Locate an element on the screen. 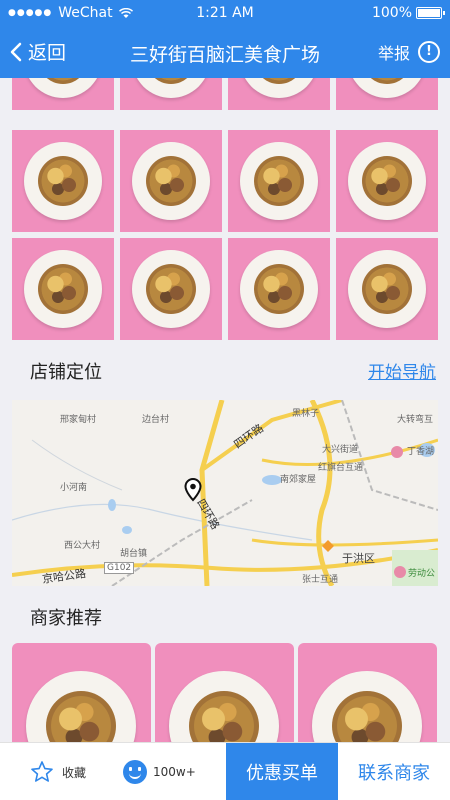 Image resolution: width=450 pixels, height=800 pixels. back-button: 返回 is located at coordinates (38, 51).